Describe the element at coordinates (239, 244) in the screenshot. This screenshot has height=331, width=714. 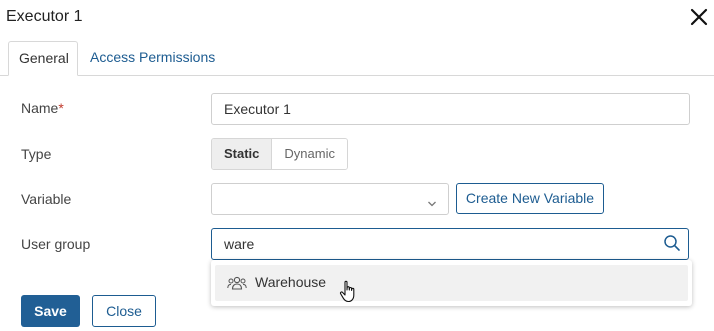
I see `user-group-search-value: ware` at that location.